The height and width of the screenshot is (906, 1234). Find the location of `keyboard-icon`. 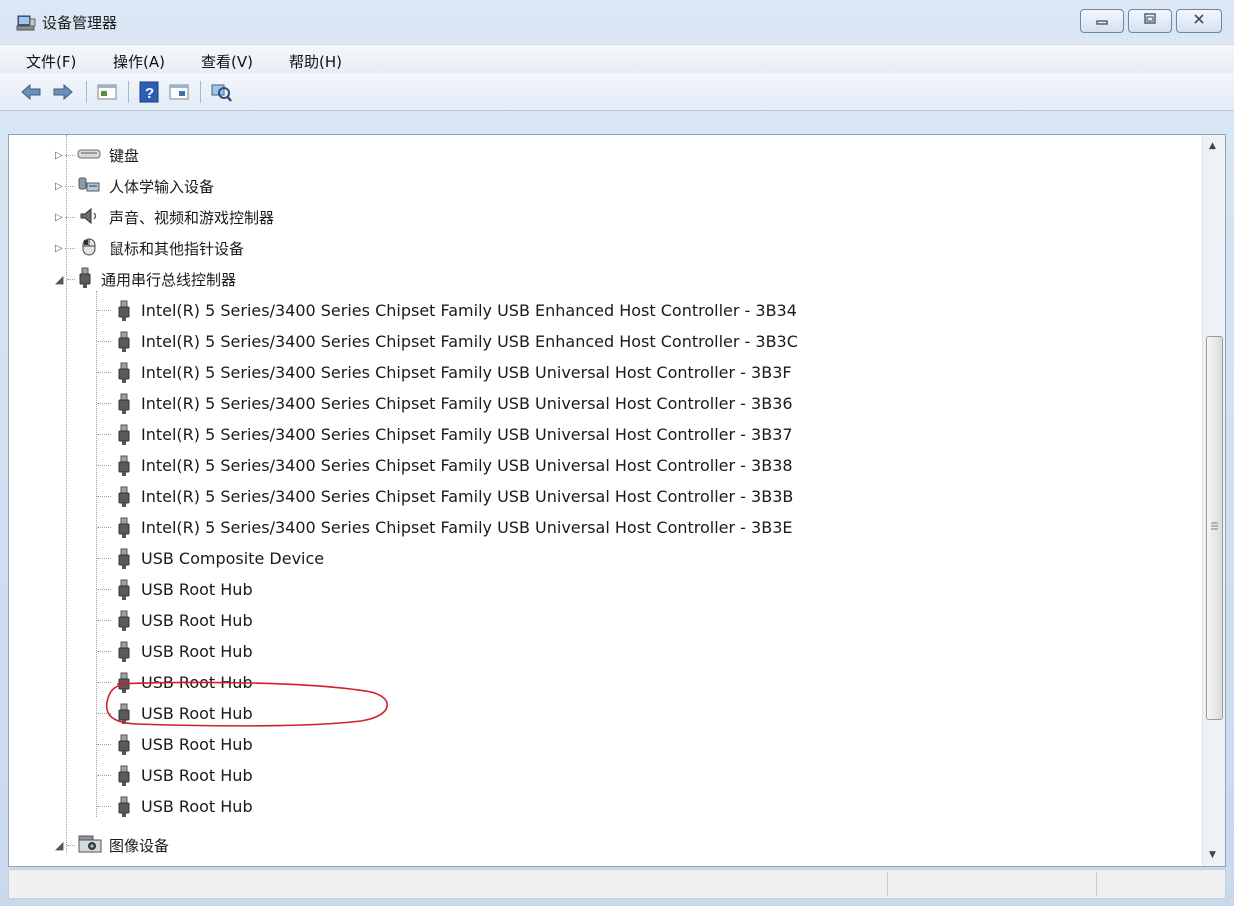

keyboard-icon is located at coordinates (89, 155).